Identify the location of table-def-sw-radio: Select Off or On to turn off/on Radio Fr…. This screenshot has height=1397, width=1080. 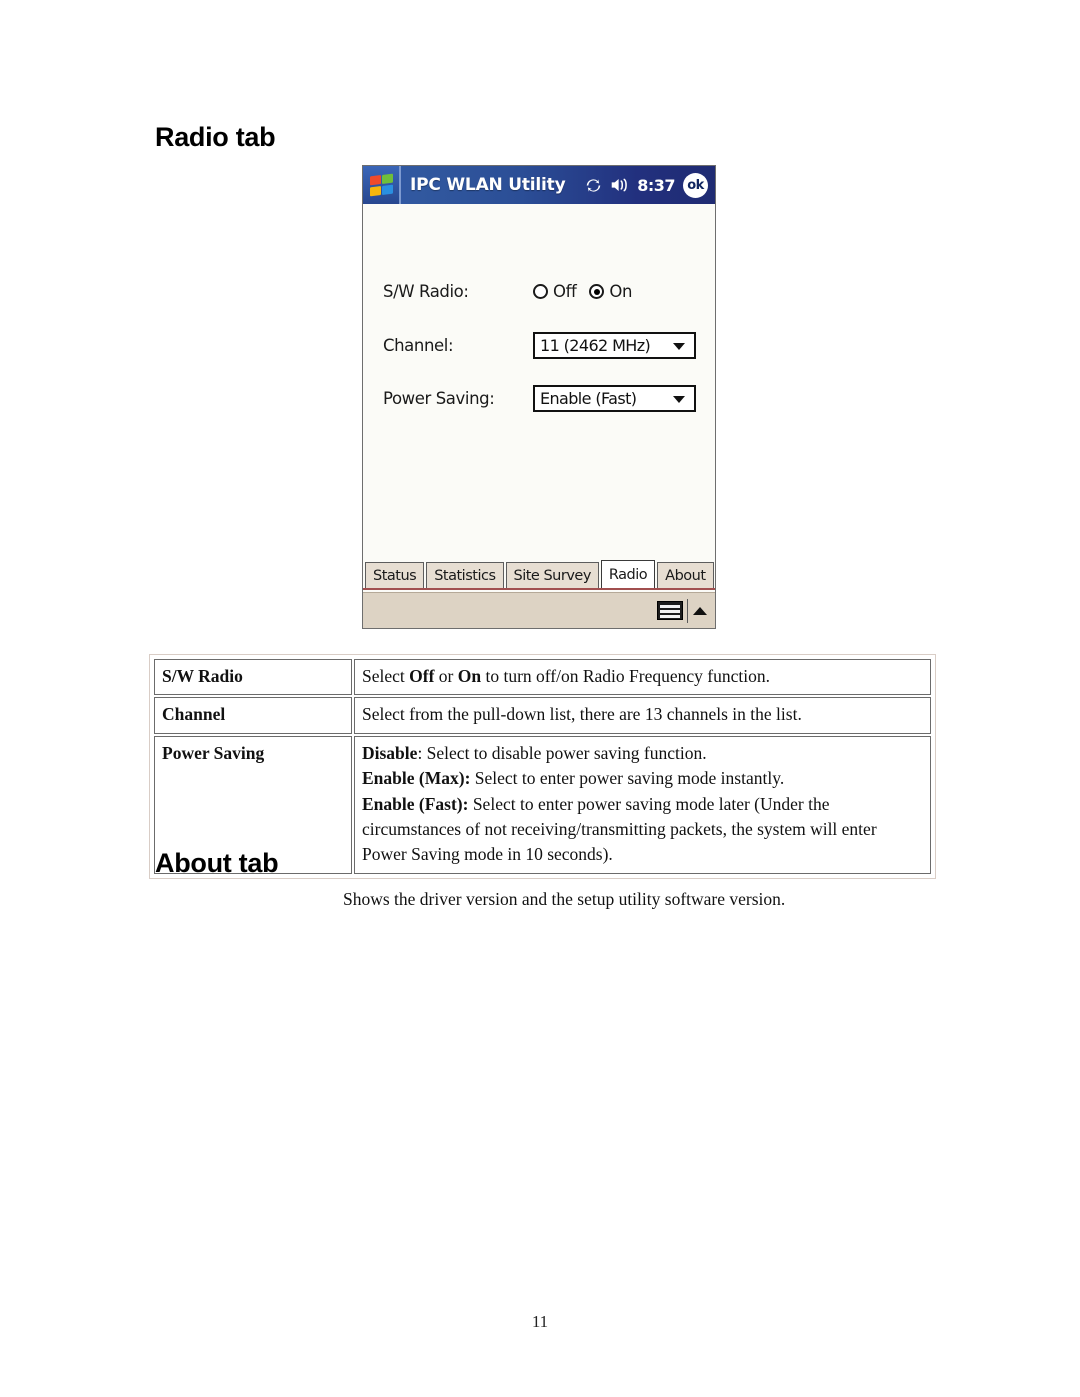
(642, 677).